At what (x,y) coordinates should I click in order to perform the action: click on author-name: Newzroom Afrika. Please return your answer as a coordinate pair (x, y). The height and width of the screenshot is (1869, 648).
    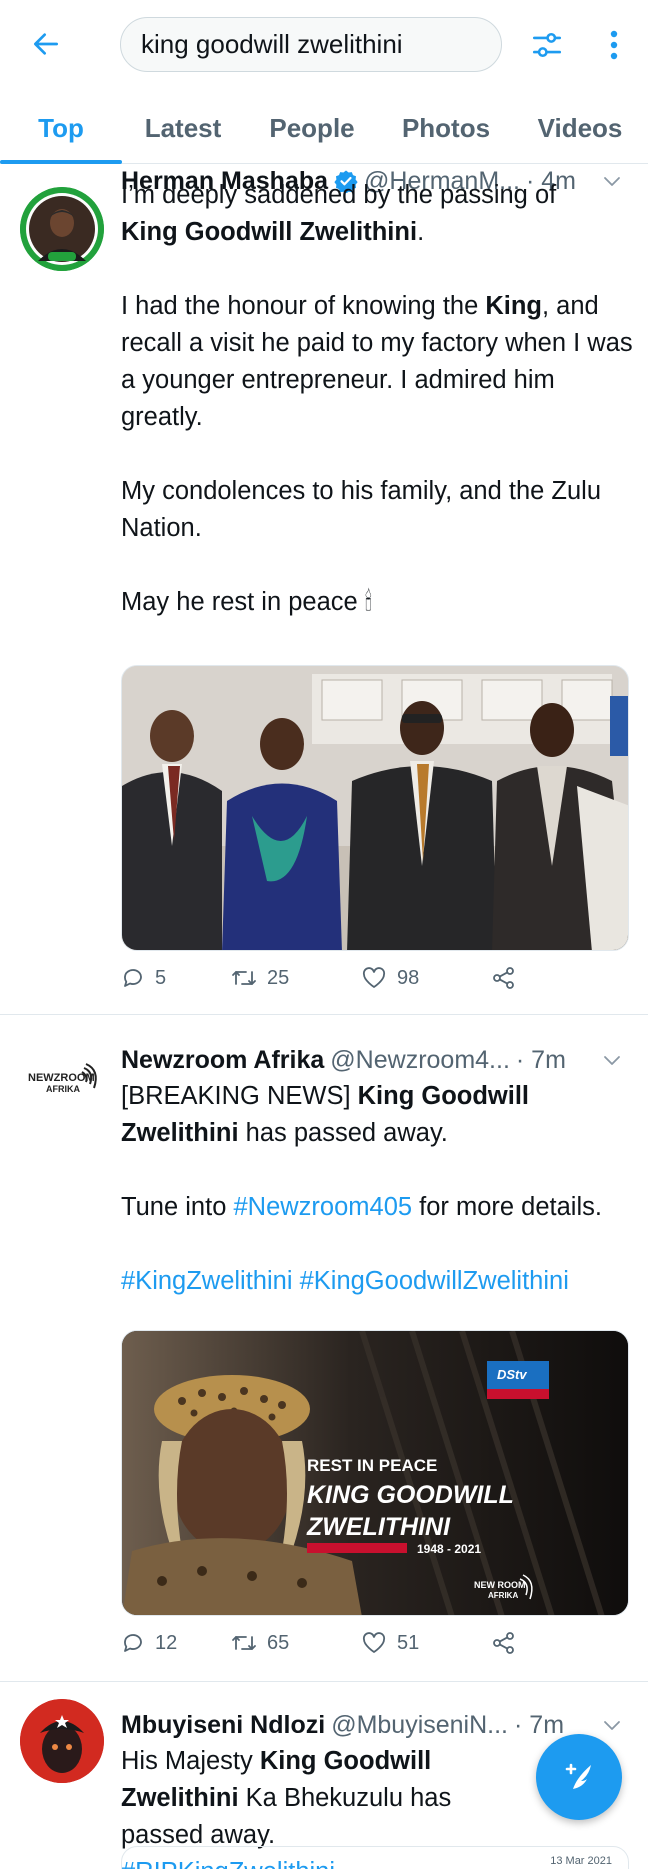
    Looking at the image, I should click on (222, 1060).